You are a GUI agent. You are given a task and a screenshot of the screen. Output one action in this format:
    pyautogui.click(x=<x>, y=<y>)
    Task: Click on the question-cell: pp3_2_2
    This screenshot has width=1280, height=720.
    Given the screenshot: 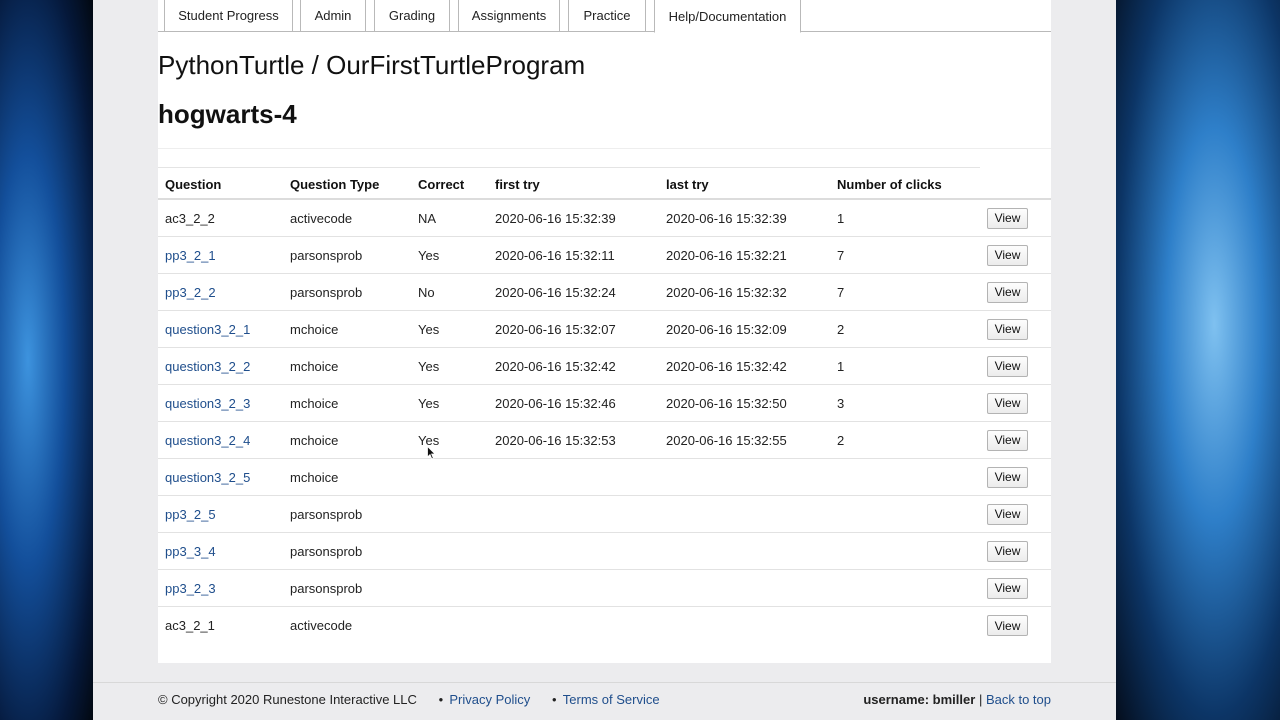 What is the action you would take?
    pyautogui.click(x=190, y=292)
    